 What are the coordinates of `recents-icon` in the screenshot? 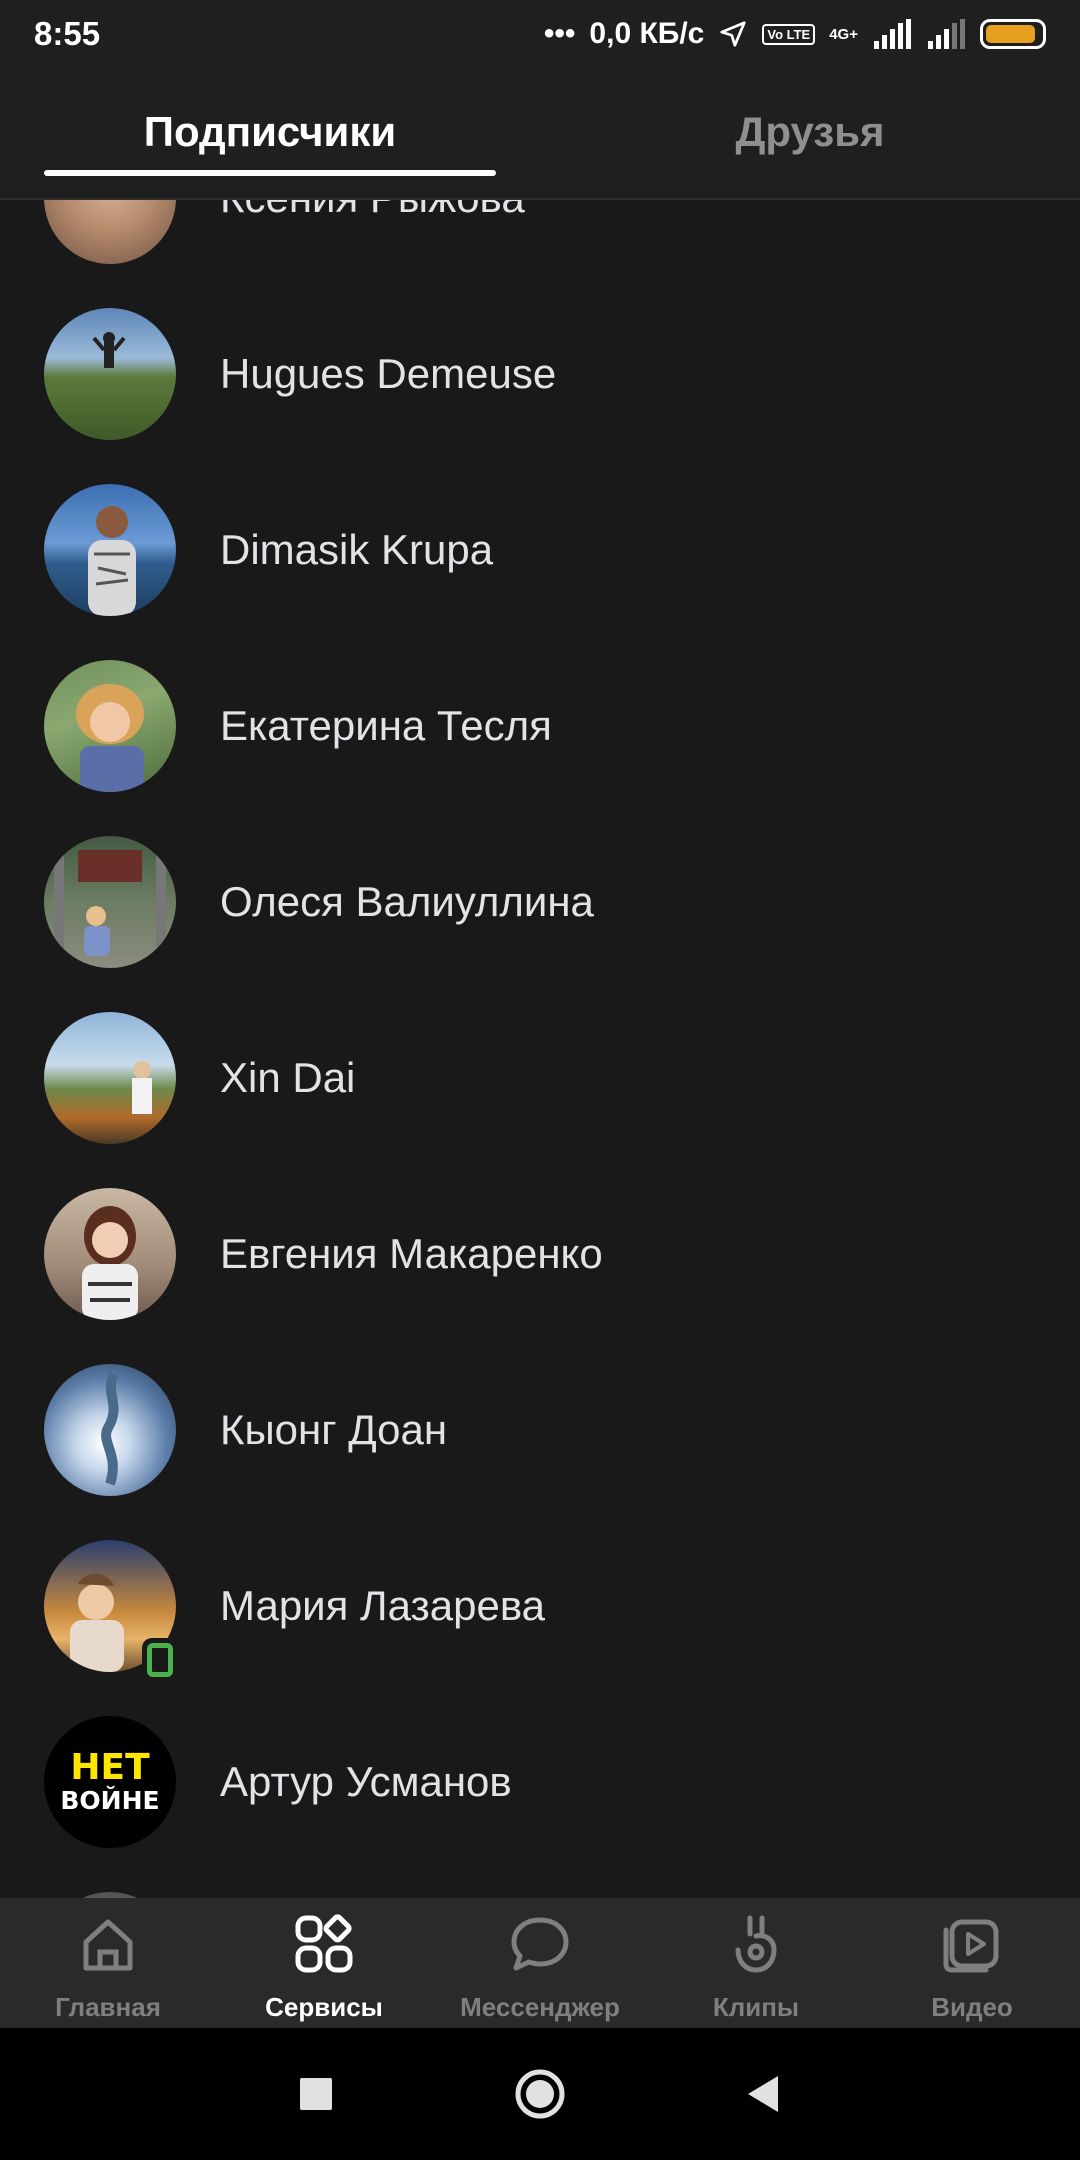 It's located at (316, 2094).